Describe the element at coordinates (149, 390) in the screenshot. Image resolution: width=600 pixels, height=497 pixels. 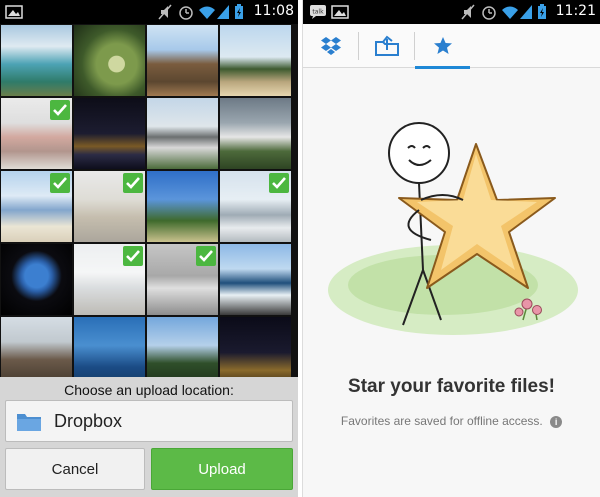
I see `upload-location-prompt: Choose an upload location:` at that location.